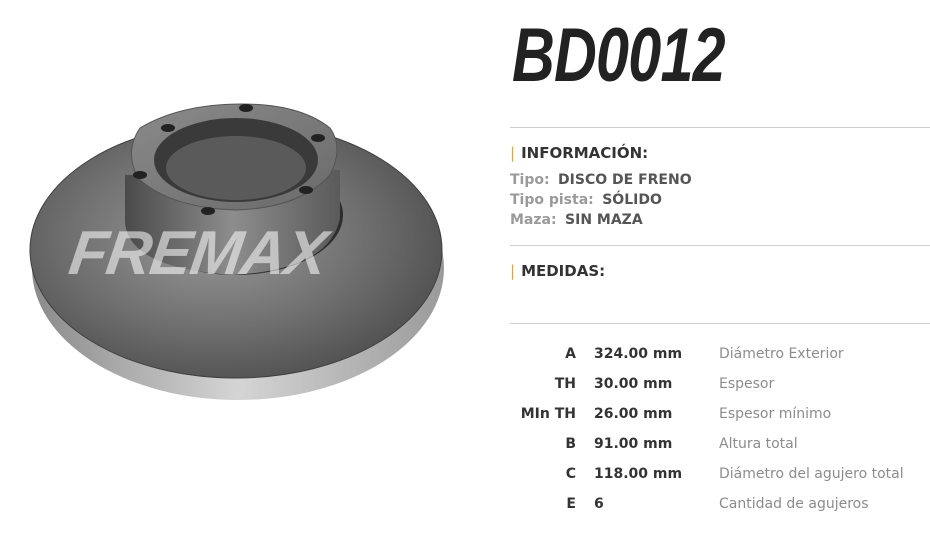  Describe the element at coordinates (552, 200) in the screenshot. I see `info-key: Tipo pista:` at that location.